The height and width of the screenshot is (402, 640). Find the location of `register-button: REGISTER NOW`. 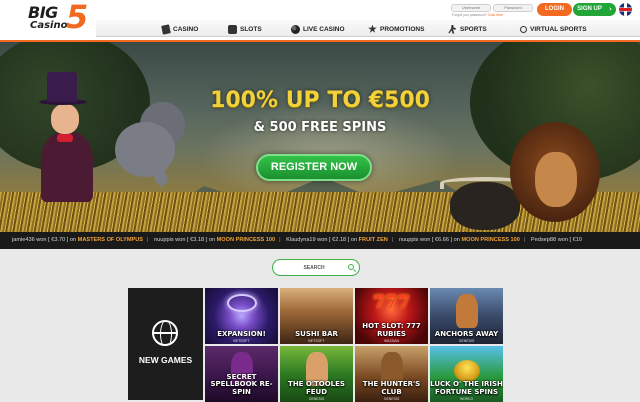

register-button: REGISTER NOW is located at coordinates (314, 167).